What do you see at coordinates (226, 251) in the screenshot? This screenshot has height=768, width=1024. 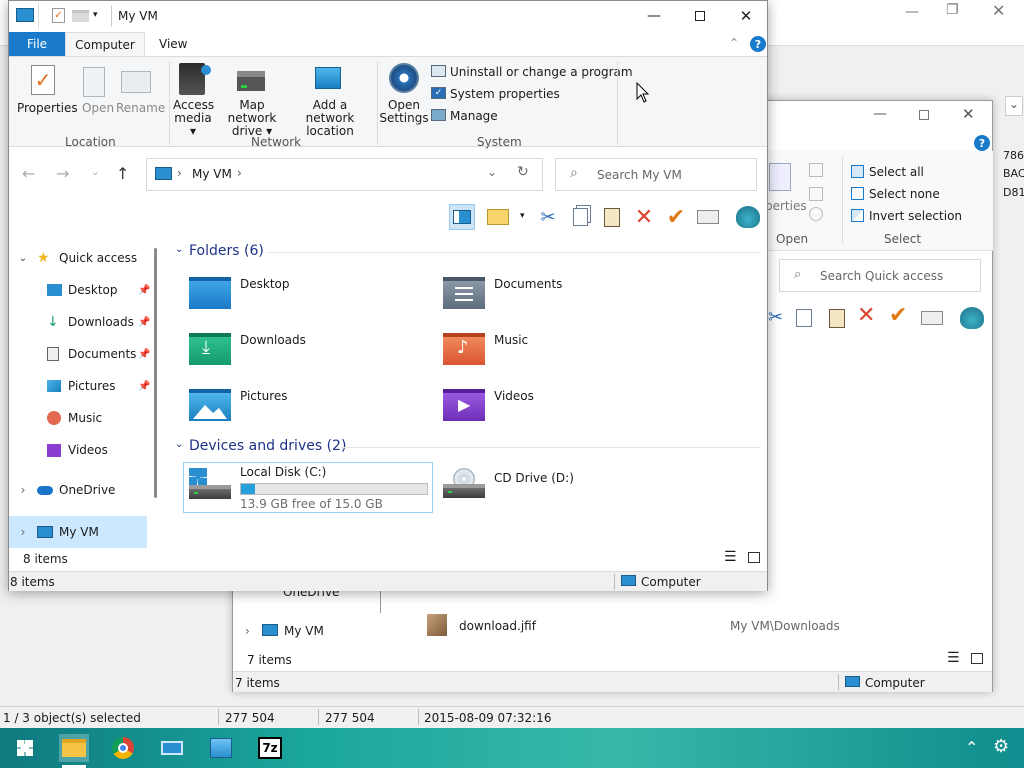 I see `folders-section-header: Folders (6)` at bounding box center [226, 251].